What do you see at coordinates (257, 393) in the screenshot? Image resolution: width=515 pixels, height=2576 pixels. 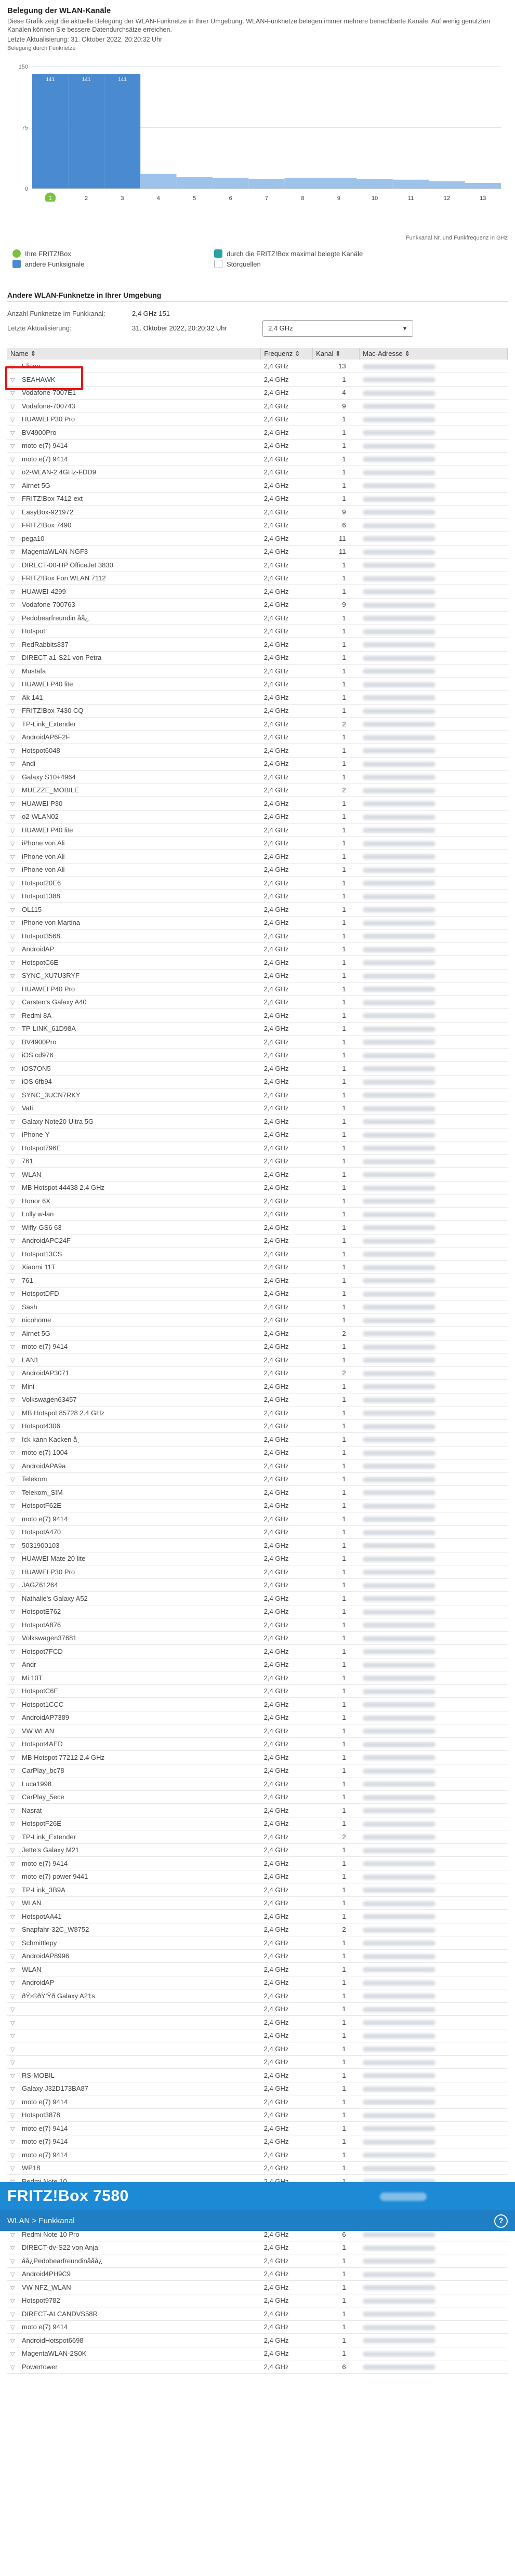 I see `table-row: ▽ Vodafone-7007E1 2,4 GHz 4` at bounding box center [257, 393].